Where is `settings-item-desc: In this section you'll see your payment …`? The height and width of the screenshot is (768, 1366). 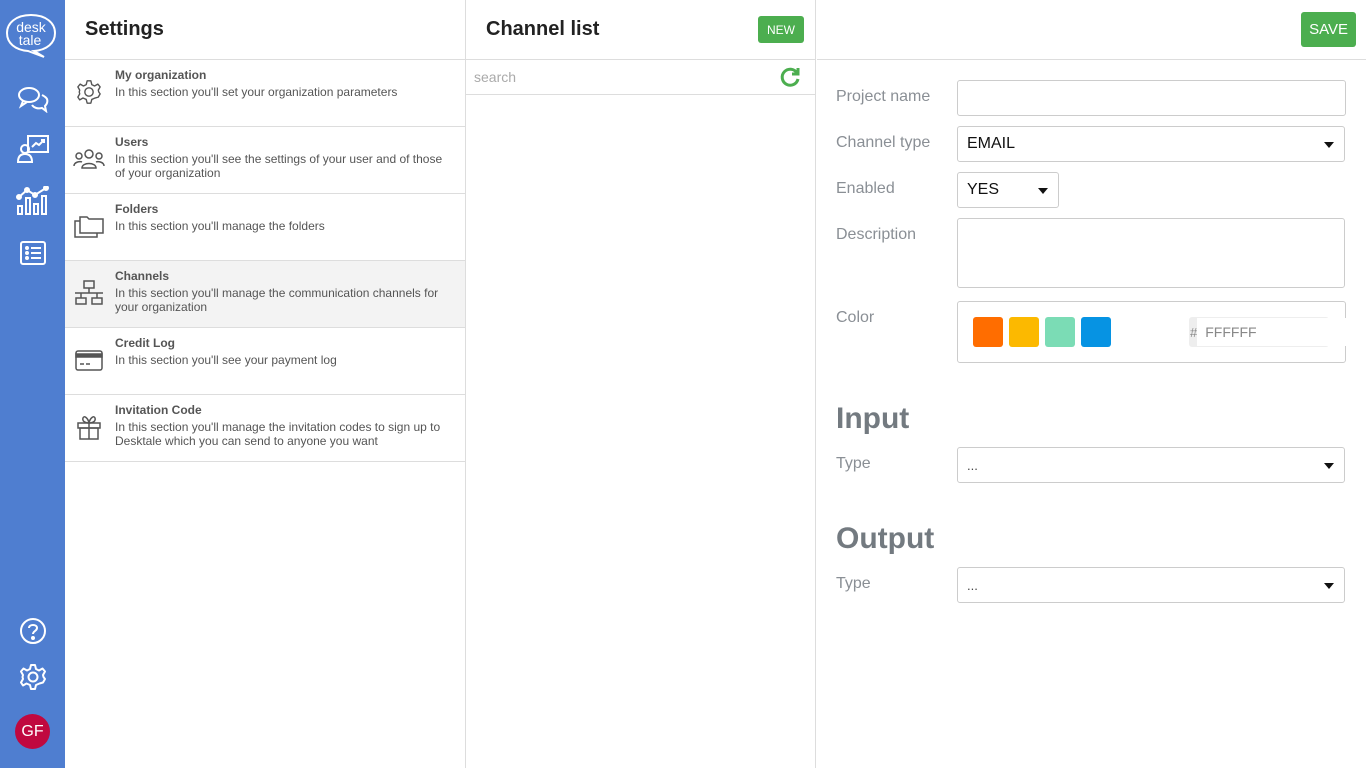
settings-item-desc: In this section you'll see your payment … is located at coordinates (226, 360).